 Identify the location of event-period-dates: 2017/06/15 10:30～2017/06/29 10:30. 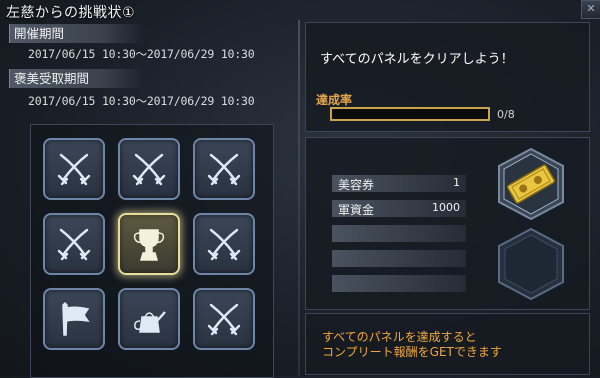
(141, 54).